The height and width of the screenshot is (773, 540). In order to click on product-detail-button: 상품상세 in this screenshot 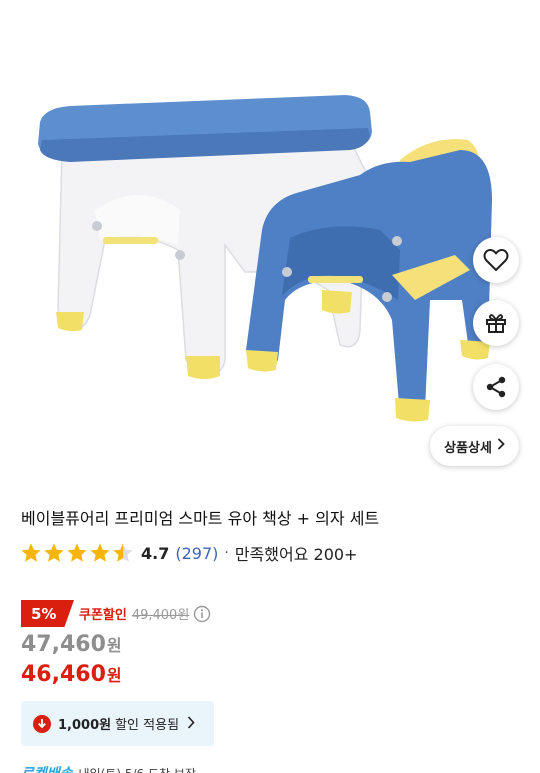, I will do `click(474, 446)`.